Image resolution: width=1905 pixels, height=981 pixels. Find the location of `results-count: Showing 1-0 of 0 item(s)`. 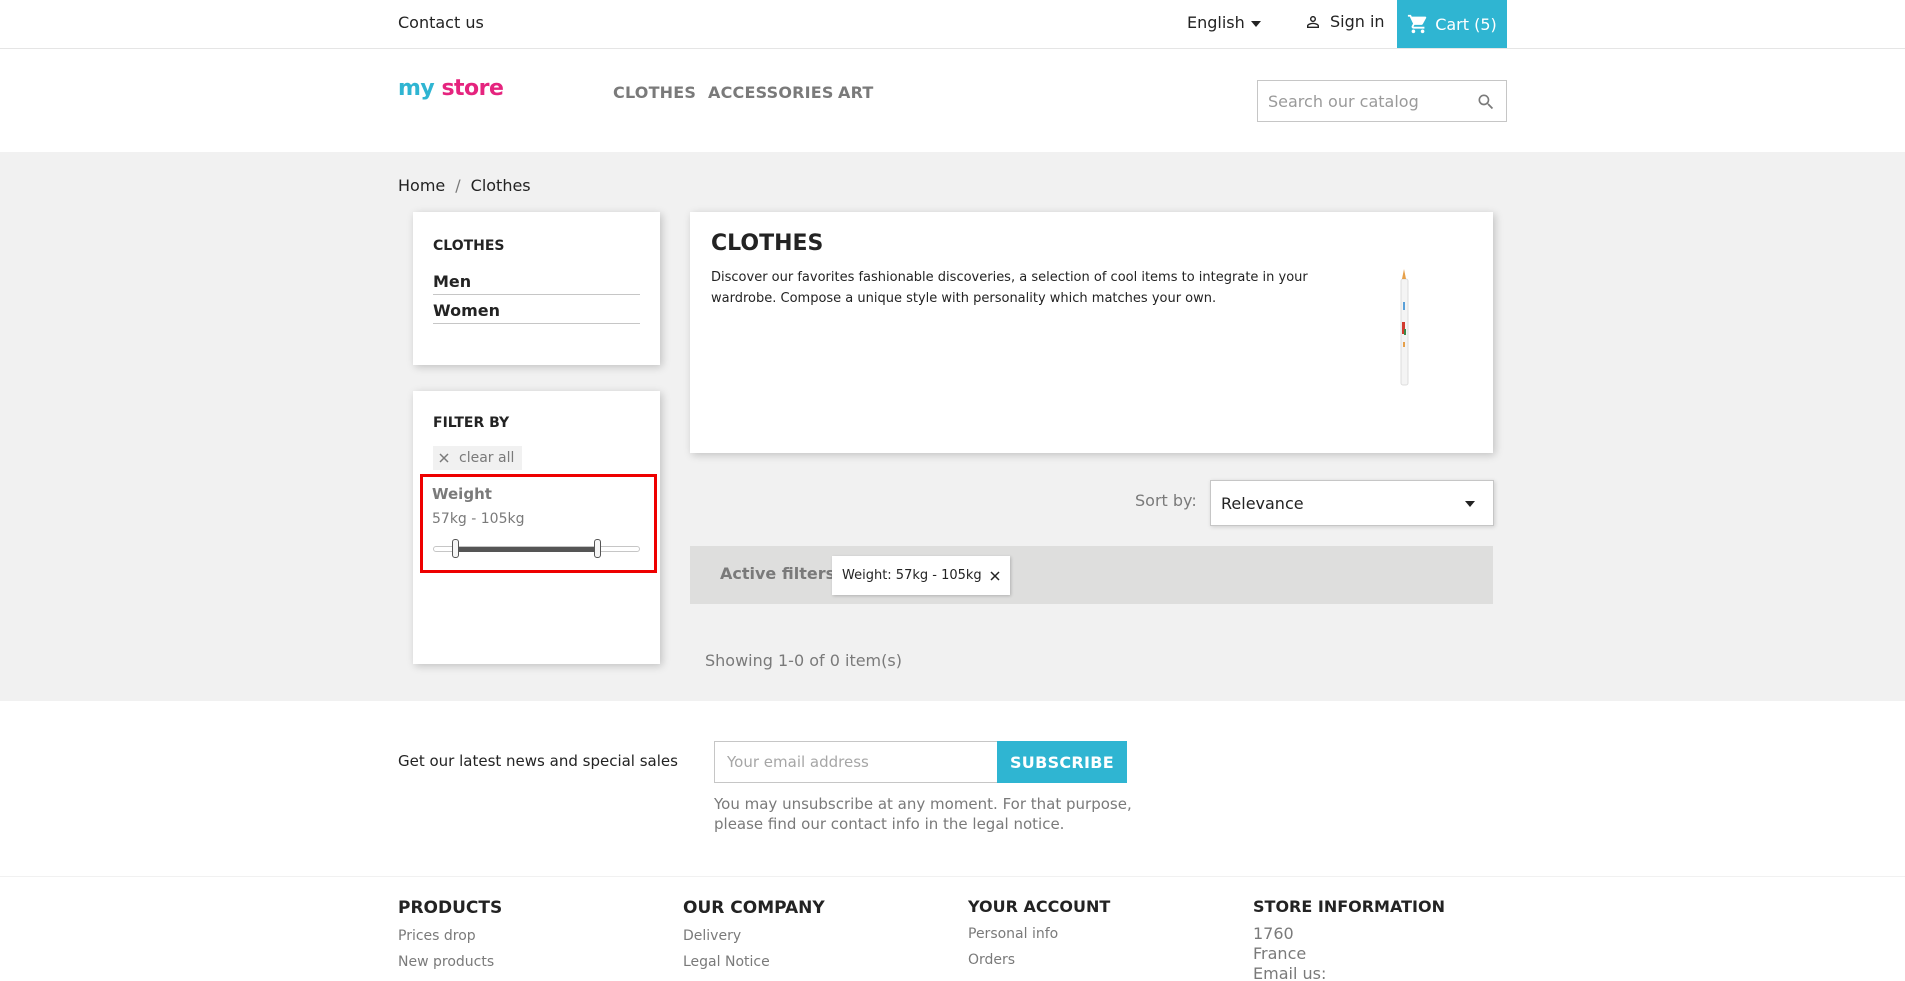

results-count: Showing 1-0 of 0 item(s) is located at coordinates (803, 660).